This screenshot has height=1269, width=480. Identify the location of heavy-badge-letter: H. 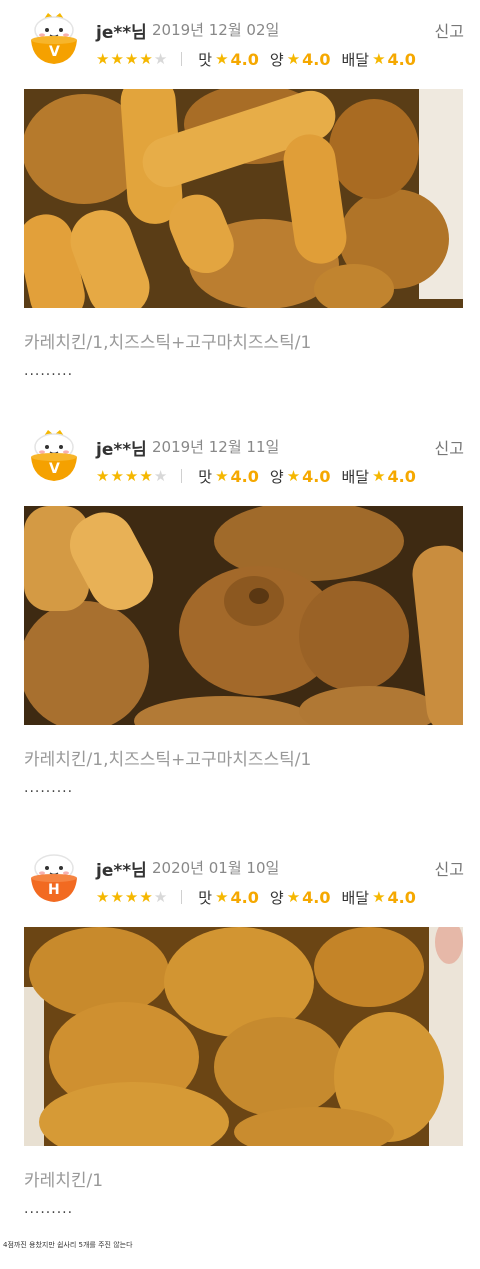
(54, 890).